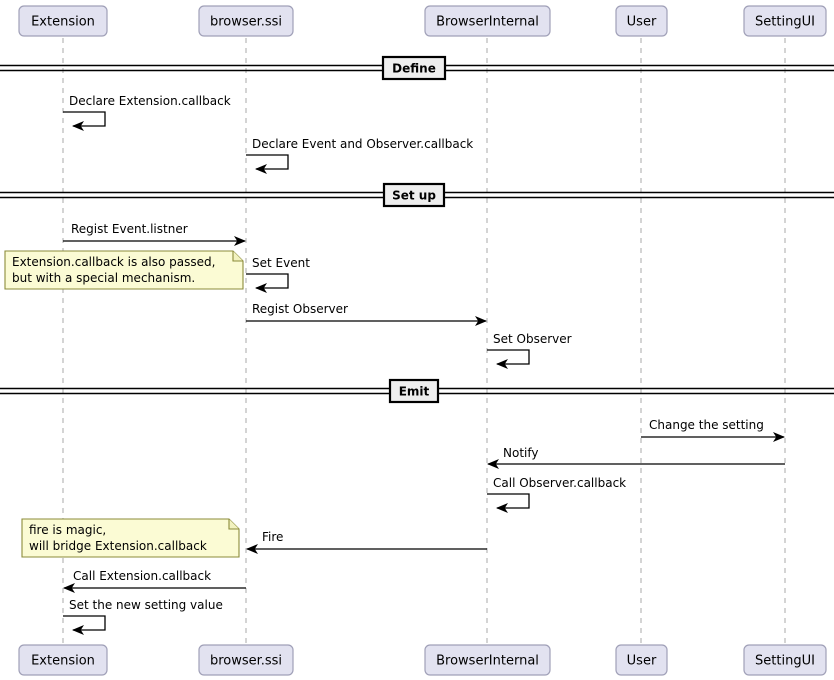 This screenshot has height=680, width=834. Describe the element at coordinates (150, 101) in the screenshot. I see `message-label: Declare Extension.callback` at that location.